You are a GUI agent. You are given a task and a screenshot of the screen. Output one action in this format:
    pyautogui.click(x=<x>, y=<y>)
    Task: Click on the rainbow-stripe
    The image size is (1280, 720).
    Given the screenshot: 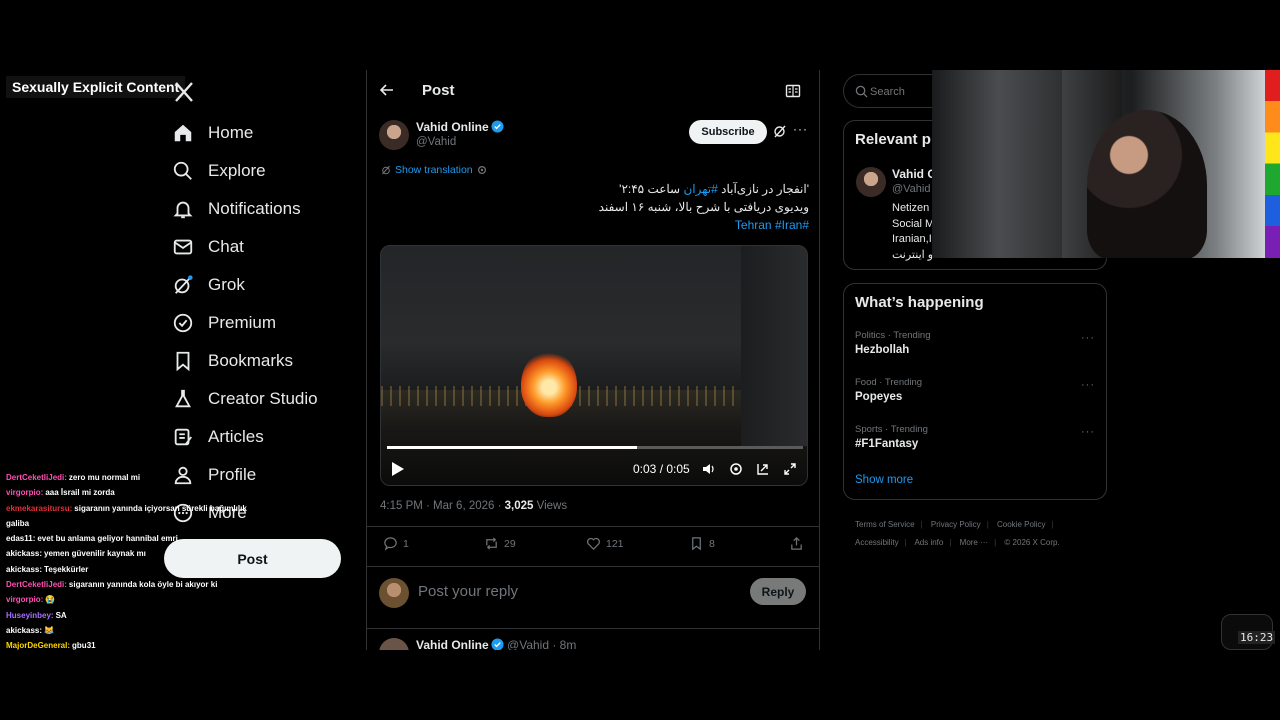 What is the action you would take?
    pyautogui.click(x=1272, y=164)
    